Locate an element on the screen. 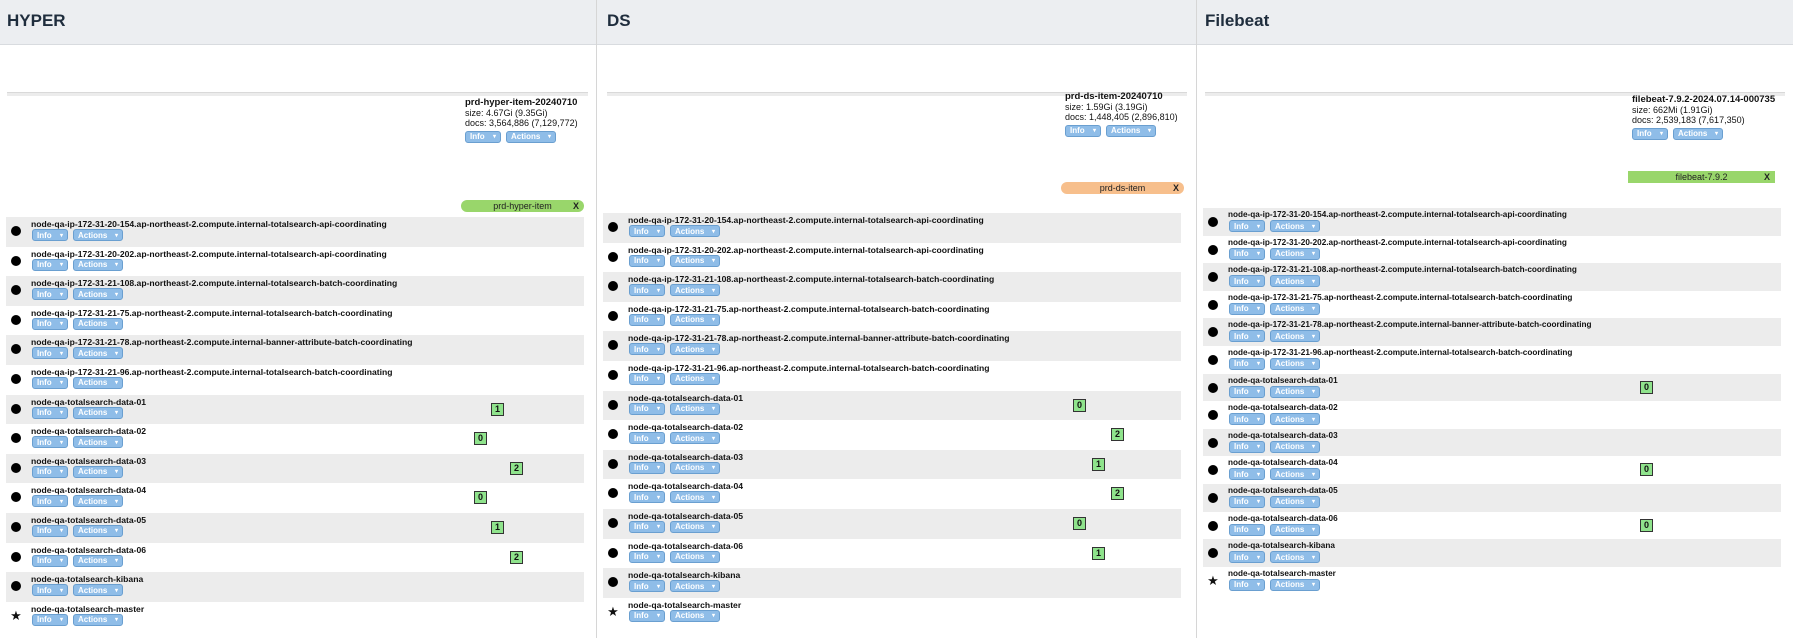 Image resolution: width=1793 pixels, height=638 pixels. alias-tag: prd-hyper-item X is located at coordinates (522, 206).